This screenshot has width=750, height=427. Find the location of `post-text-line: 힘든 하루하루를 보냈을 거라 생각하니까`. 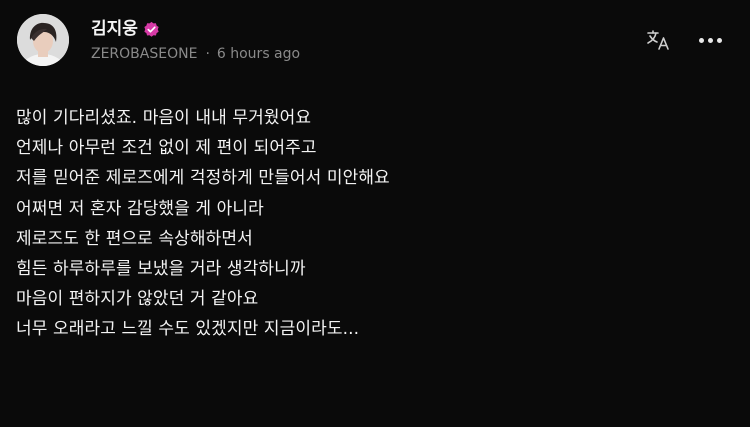

post-text-line: 힘든 하루하루를 보냈을 거라 생각하니까 is located at coordinates (161, 269).